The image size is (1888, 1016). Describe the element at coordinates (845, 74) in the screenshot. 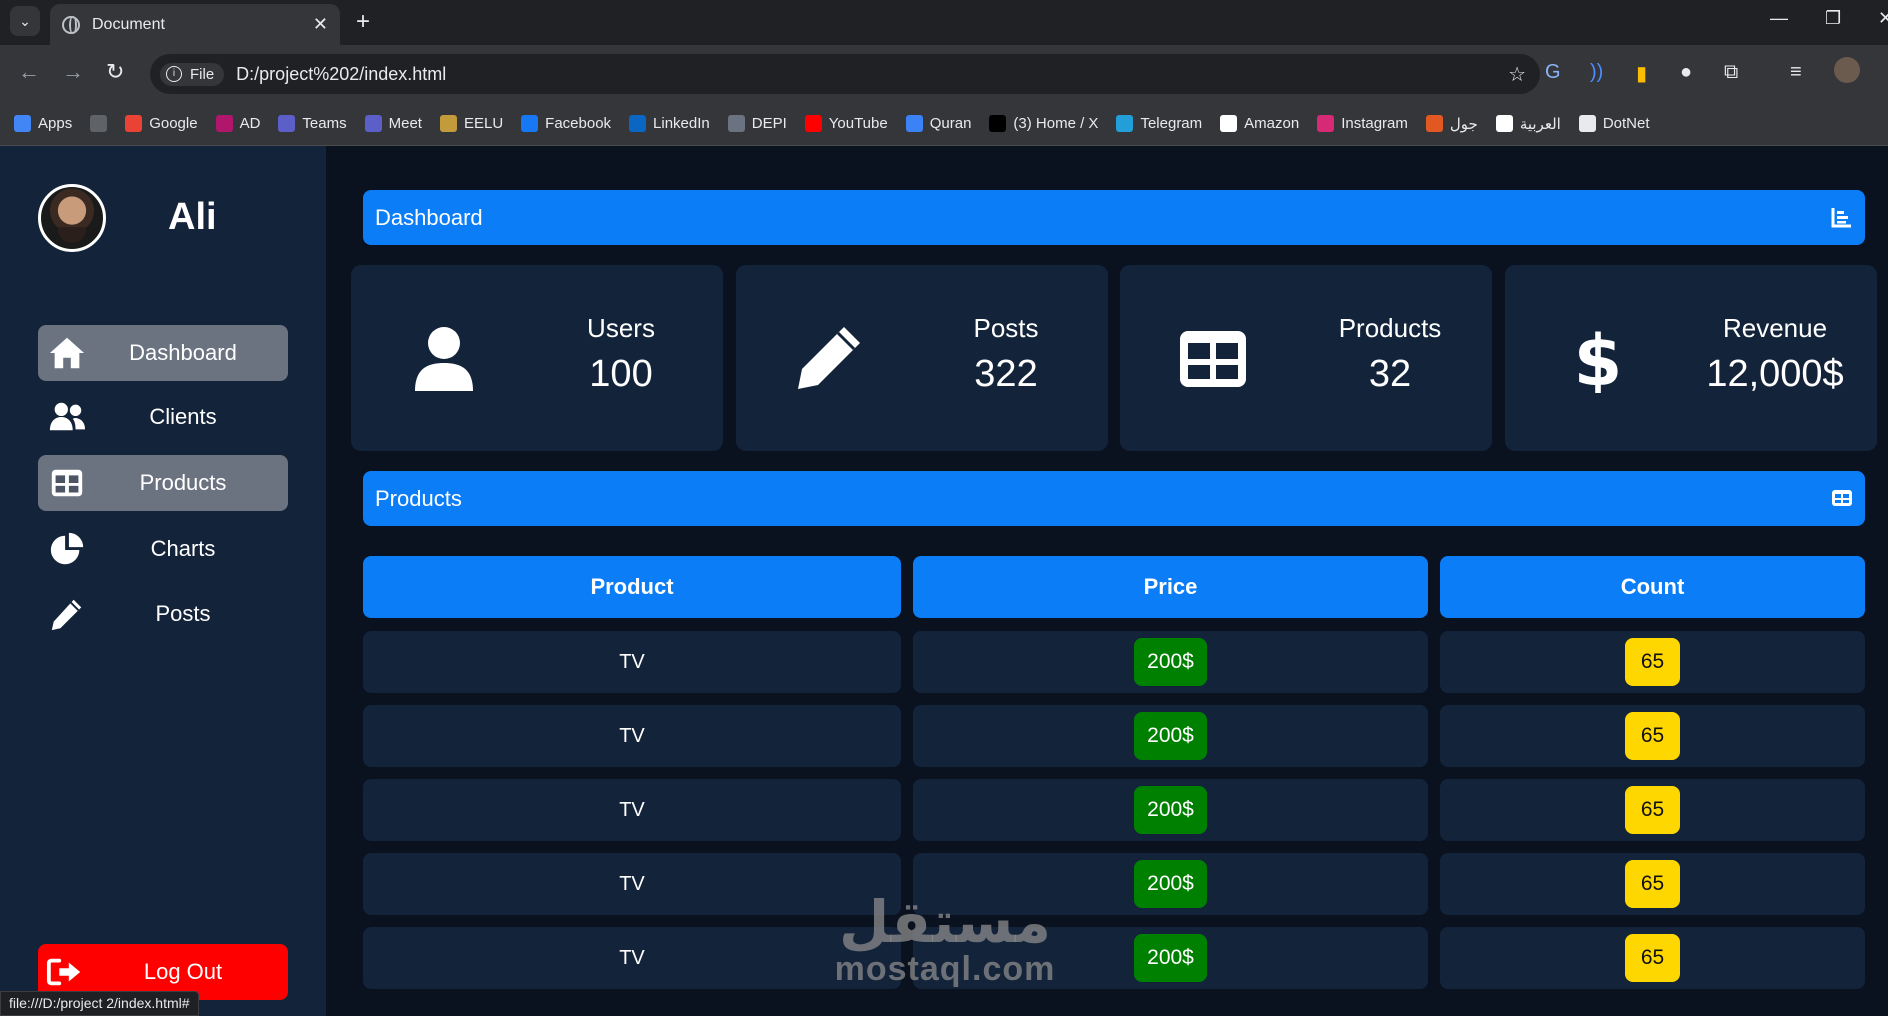

I see `address-bar: i File D:/project%202/index.html ☆` at that location.